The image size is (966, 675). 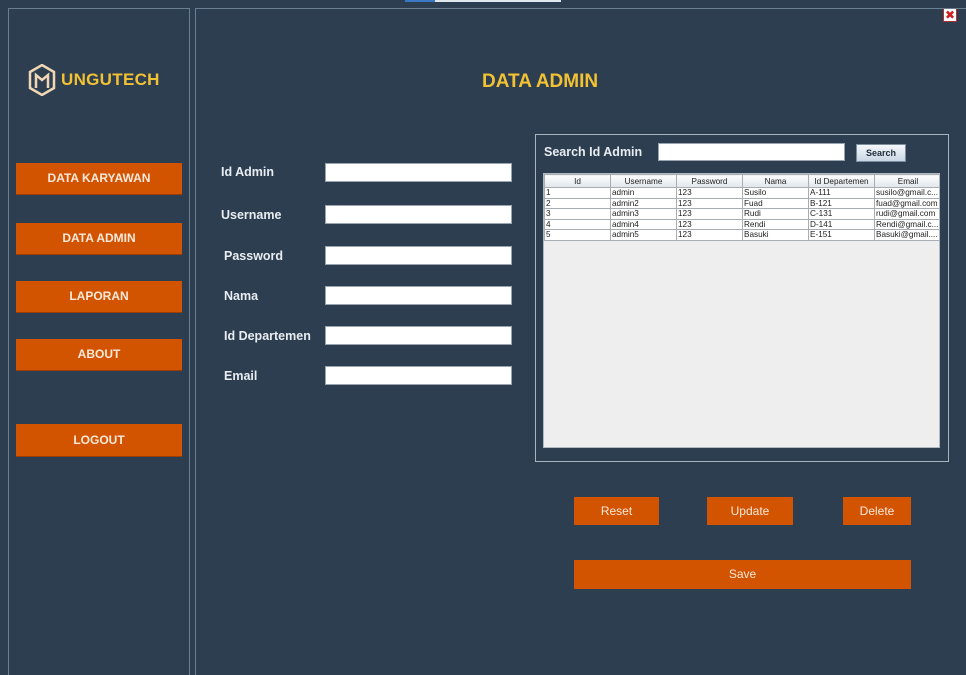 What do you see at coordinates (775, 181) in the screenshot?
I see `column-header-nama: Nama` at bounding box center [775, 181].